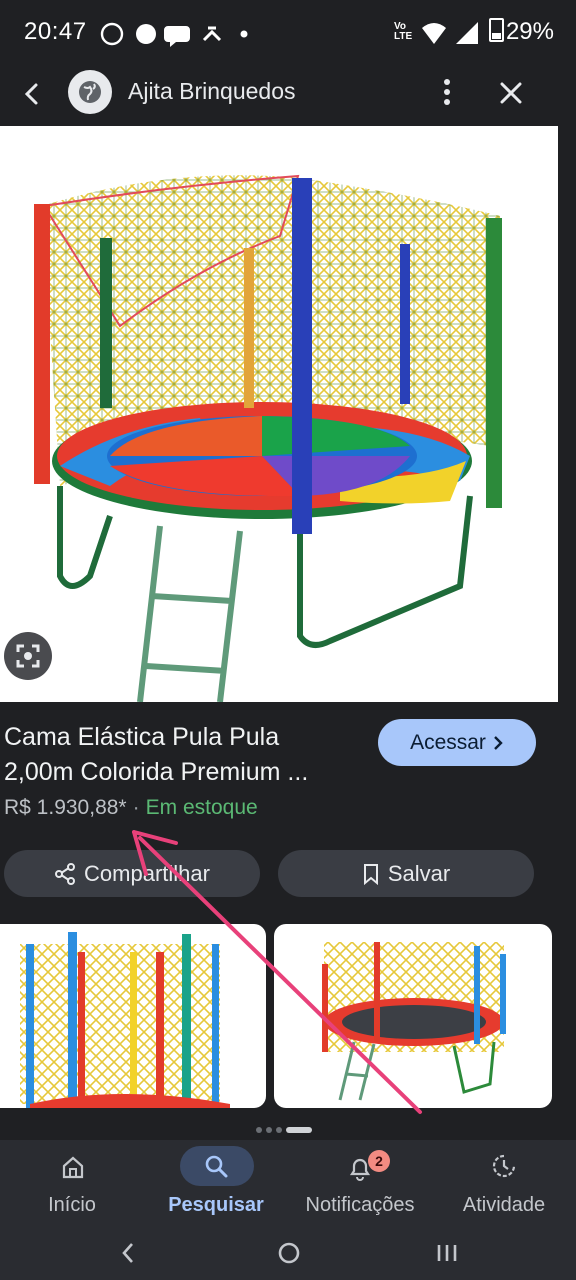 The height and width of the screenshot is (1280, 576). I want to click on wifi-icon, so click(434, 33).